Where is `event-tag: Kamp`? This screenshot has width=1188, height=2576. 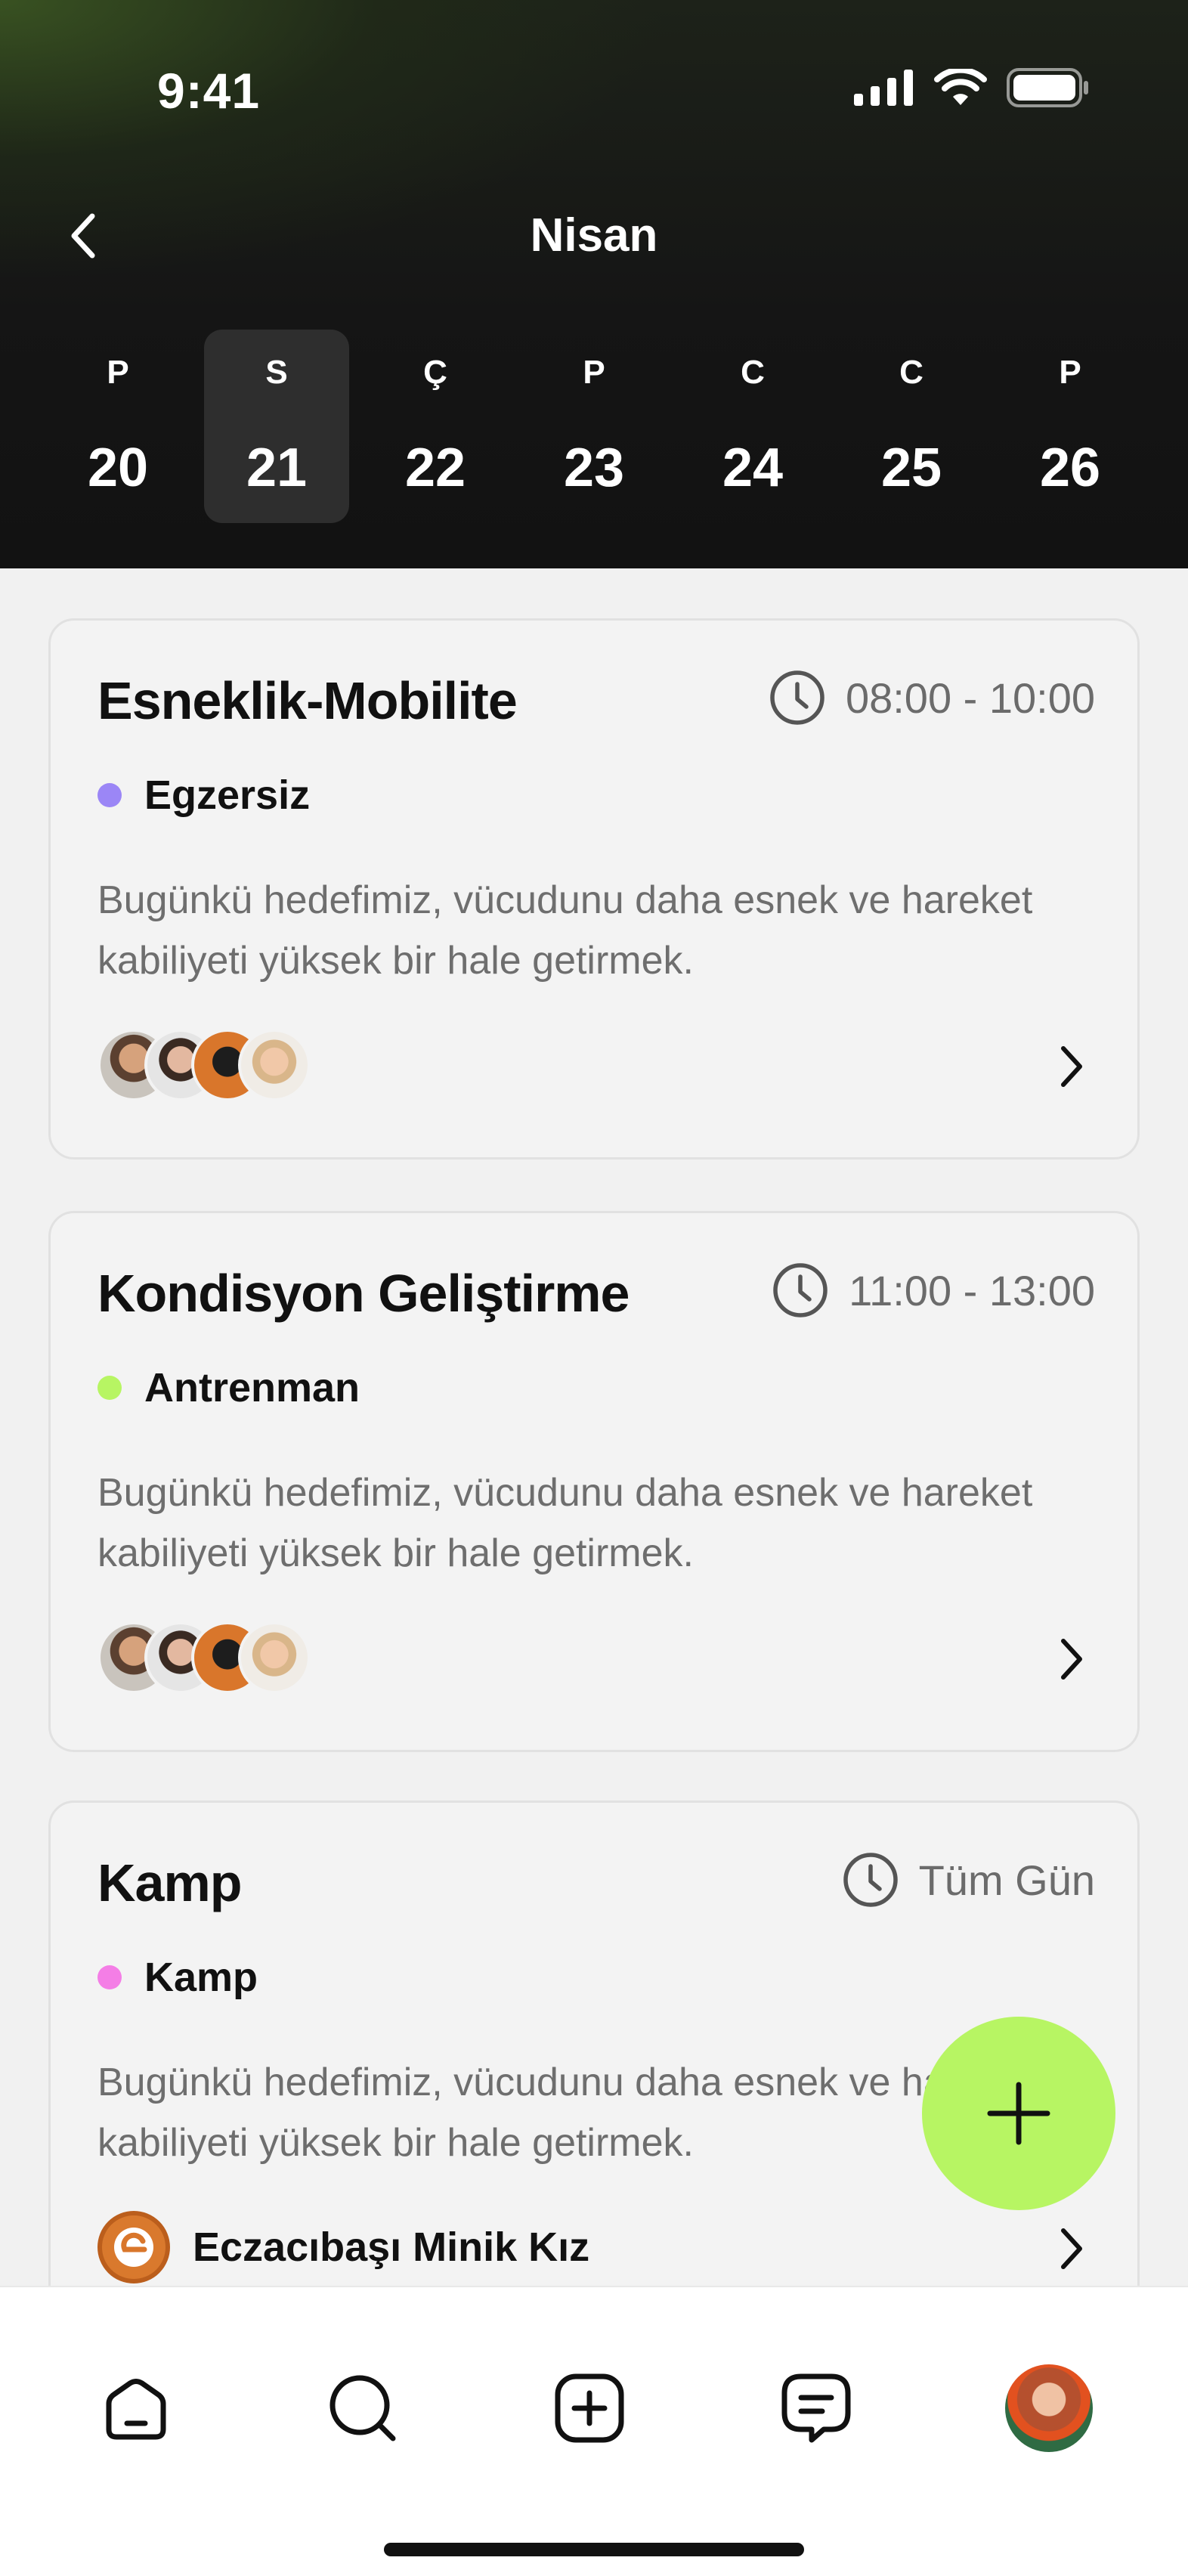 event-tag: Kamp is located at coordinates (178, 1977).